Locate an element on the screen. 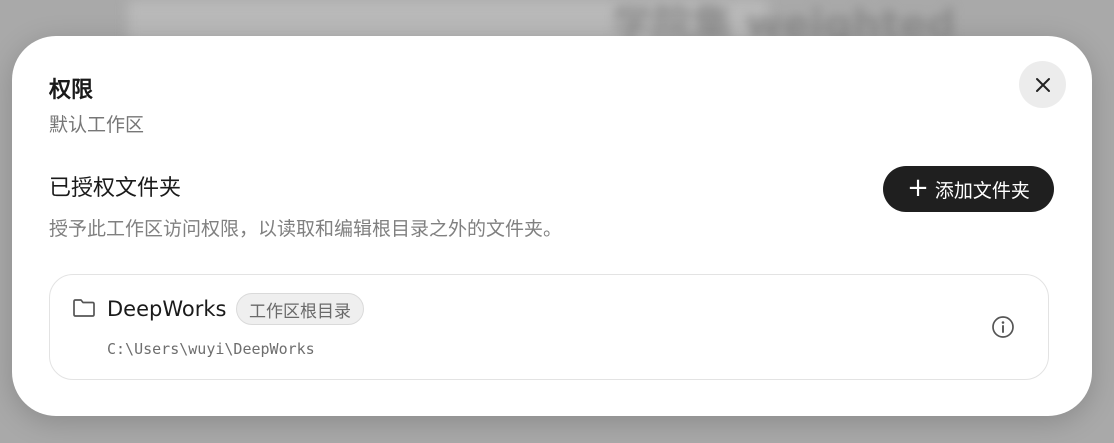 This screenshot has height=443, width=1114. add-folder-label: 添加文件夹 is located at coordinates (982, 190).